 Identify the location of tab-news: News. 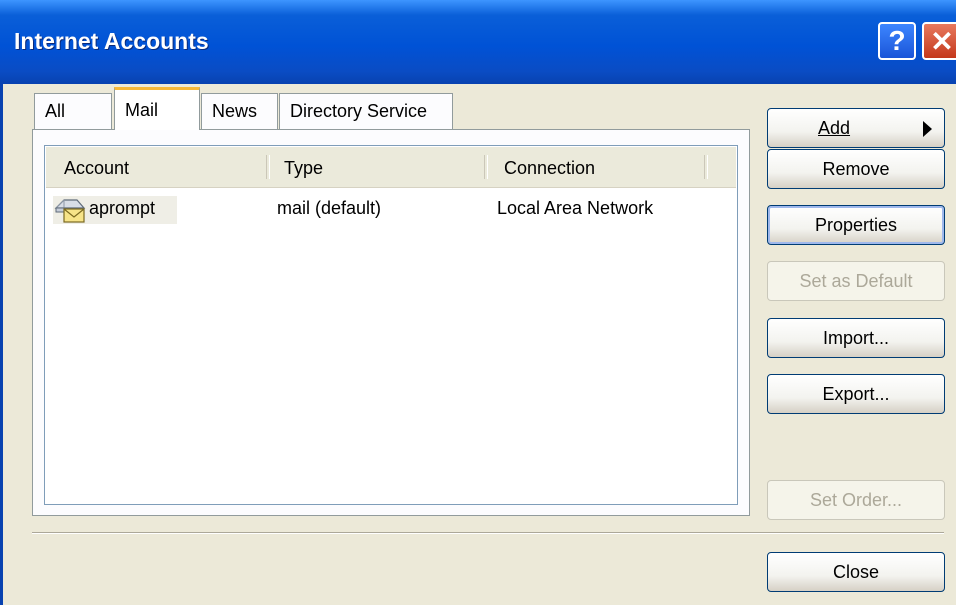
(239, 111).